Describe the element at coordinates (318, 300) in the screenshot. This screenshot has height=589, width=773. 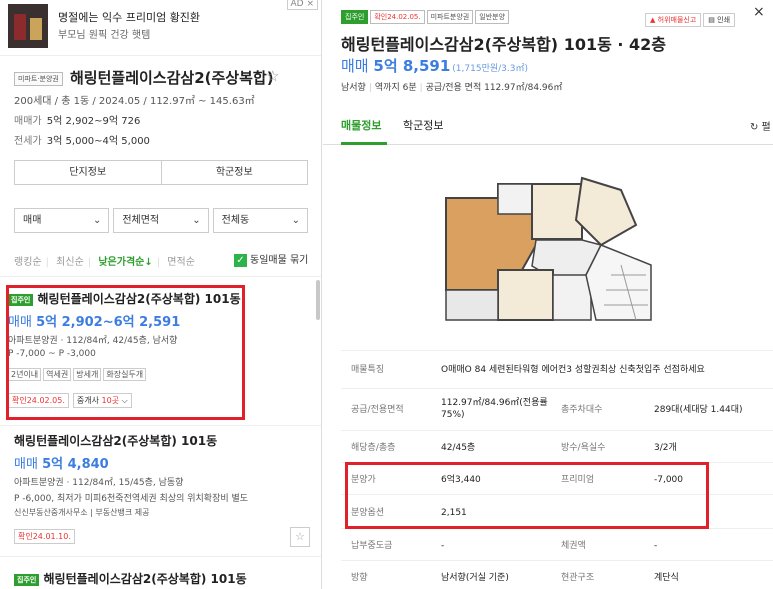
I see `scrollbar` at that location.